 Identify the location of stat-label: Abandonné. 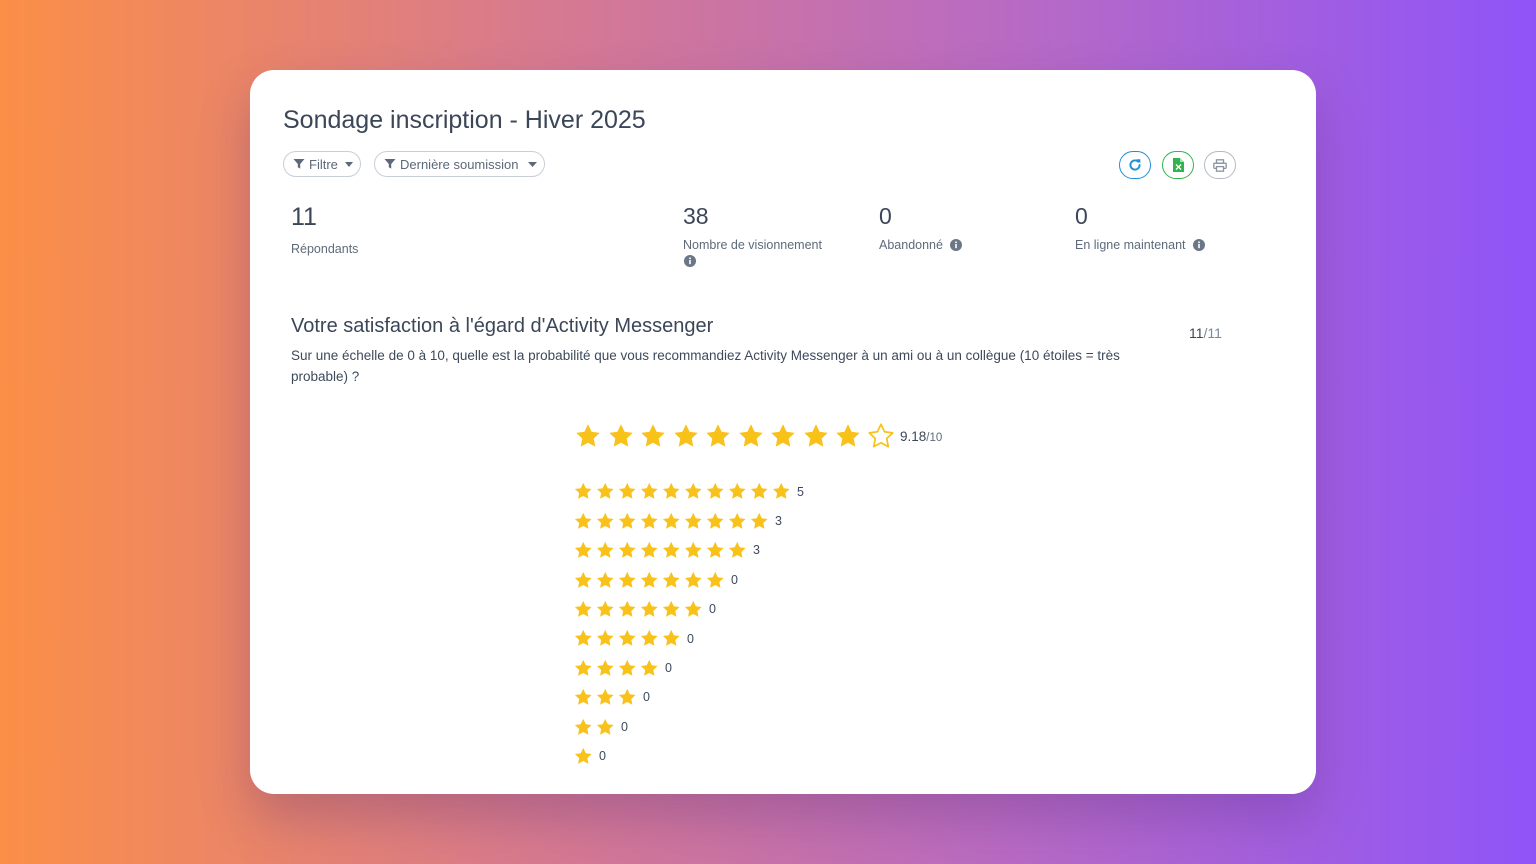
(911, 245).